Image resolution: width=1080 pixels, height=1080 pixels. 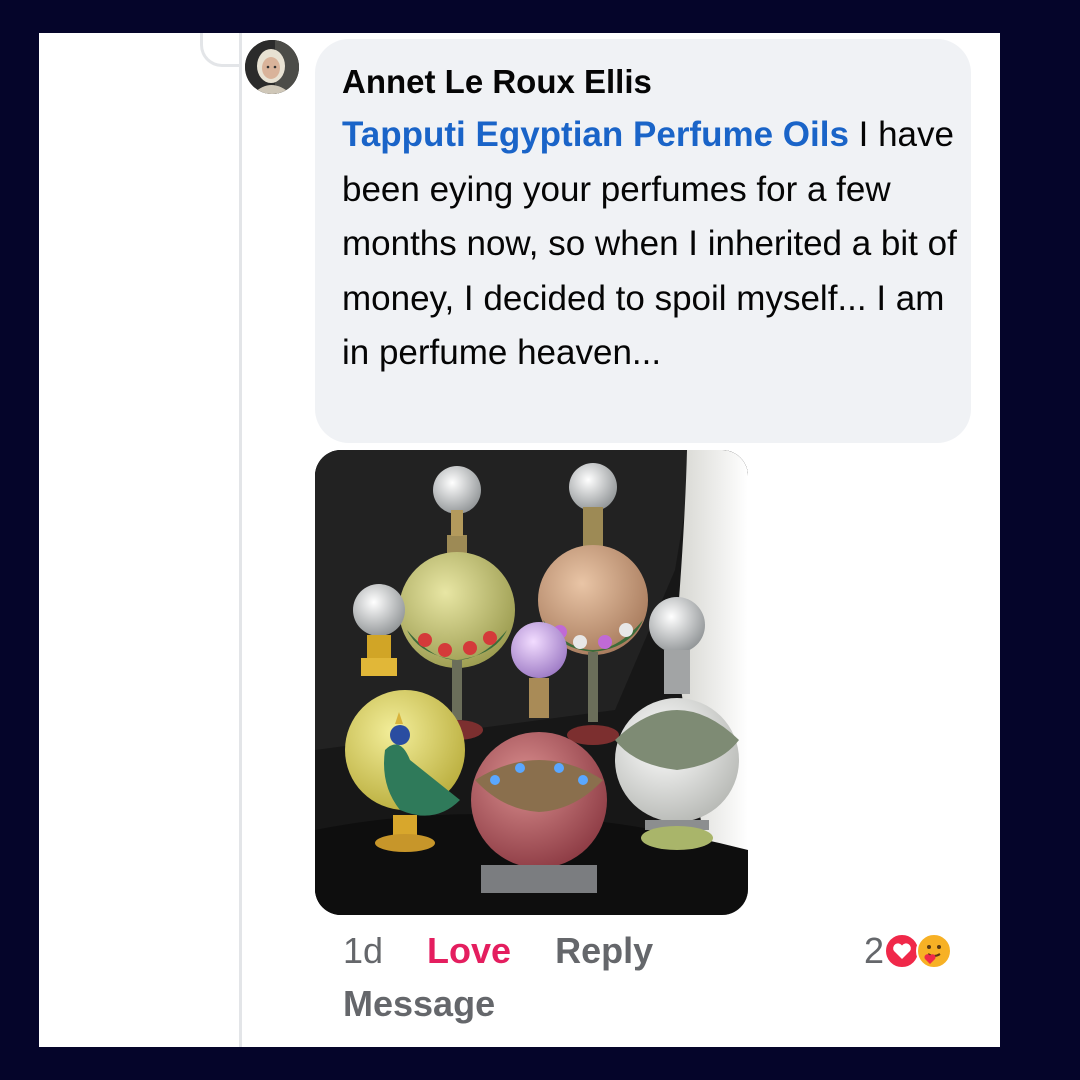 What do you see at coordinates (240, 540) in the screenshot?
I see `thread-line` at bounding box center [240, 540].